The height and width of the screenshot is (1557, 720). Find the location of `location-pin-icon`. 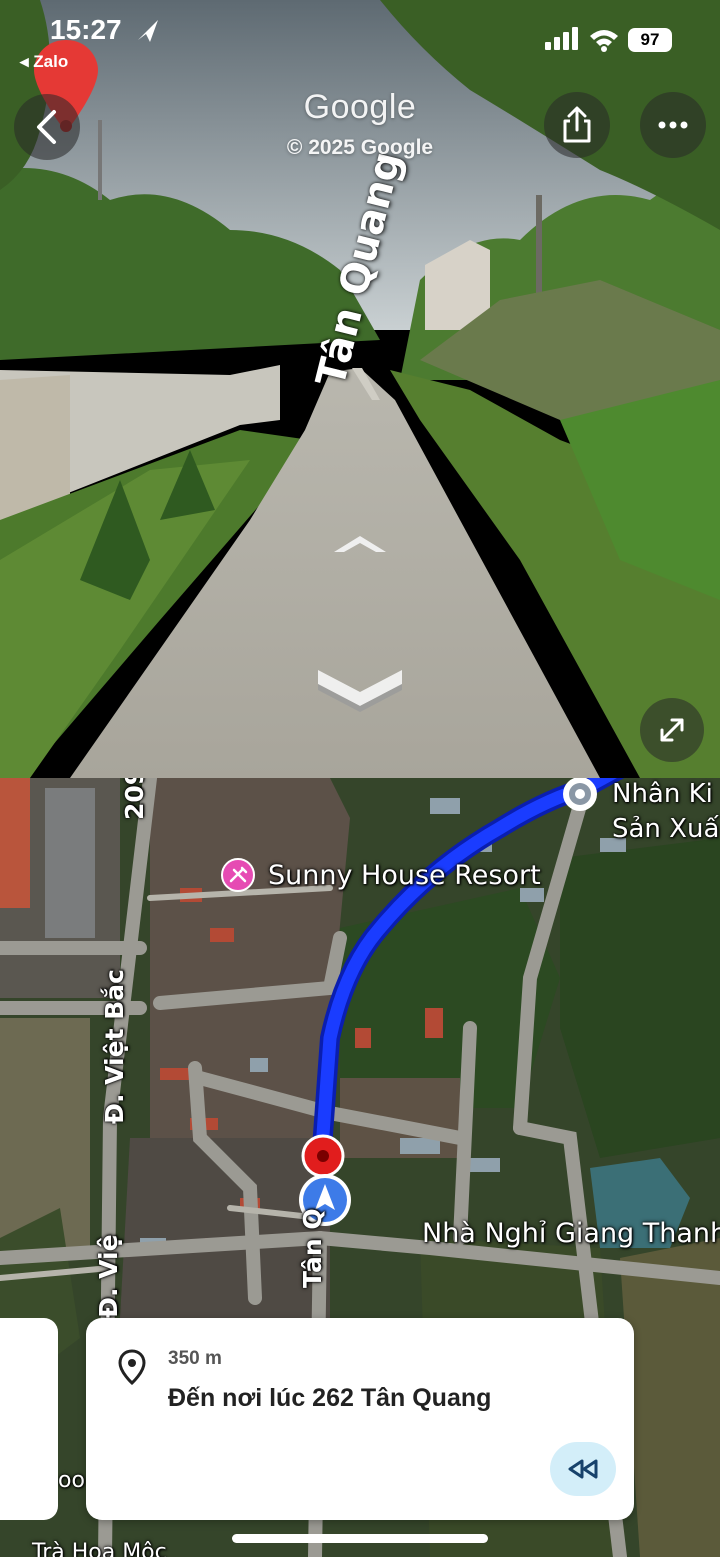

location-pin-icon is located at coordinates (132, 1367).